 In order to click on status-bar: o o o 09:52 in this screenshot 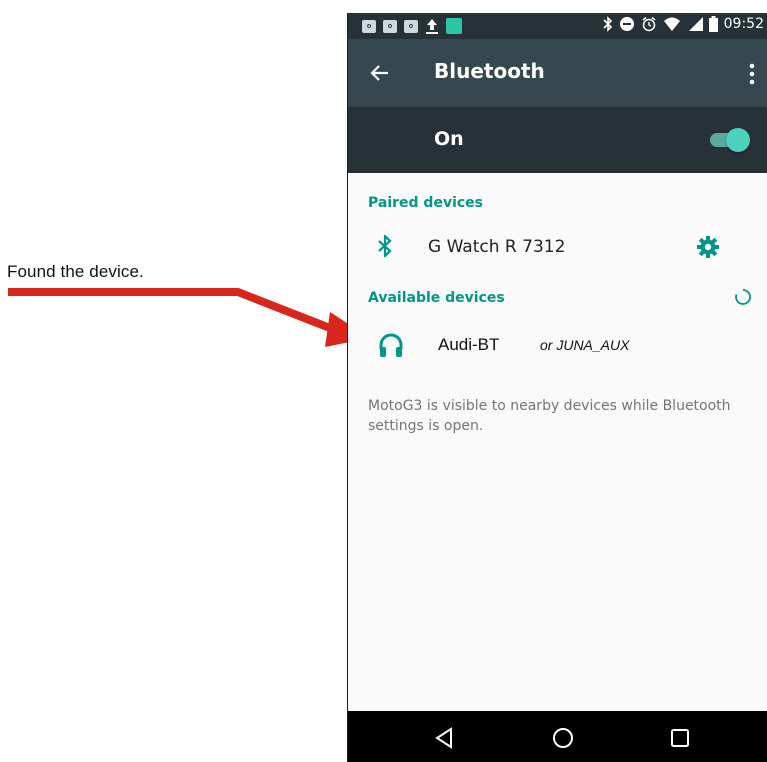, I will do `click(557, 26)`.